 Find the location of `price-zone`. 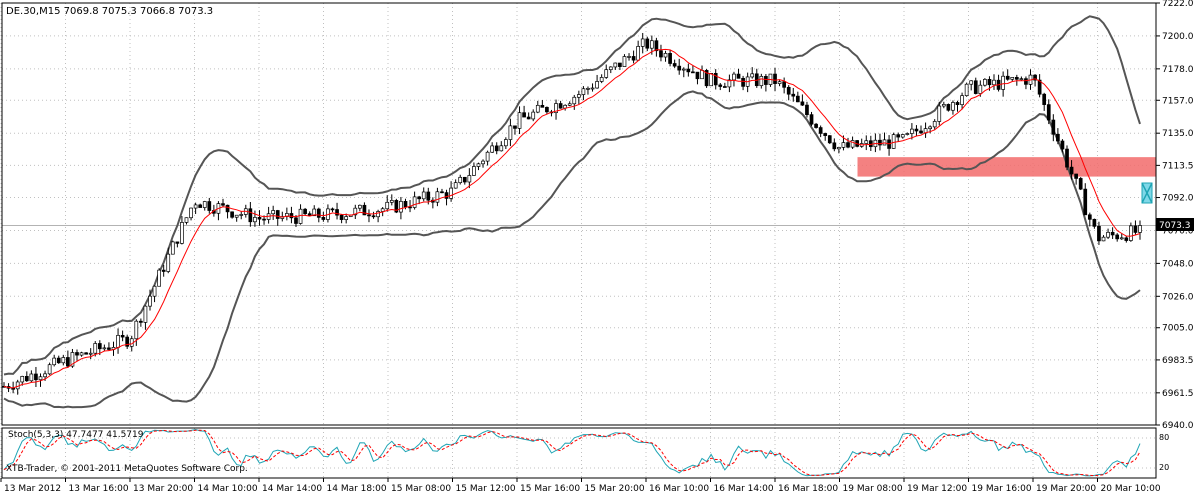

price-zone is located at coordinates (1006, 167).